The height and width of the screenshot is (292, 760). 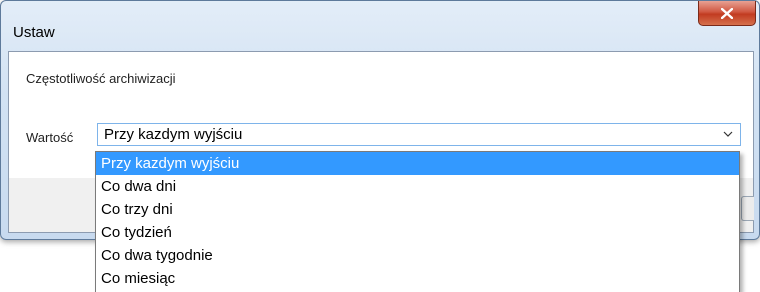 What do you see at coordinates (417, 163) in the screenshot?
I see `option-przy-kazdym-wyjsciu: Przy kazdym wyjściu` at bounding box center [417, 163].